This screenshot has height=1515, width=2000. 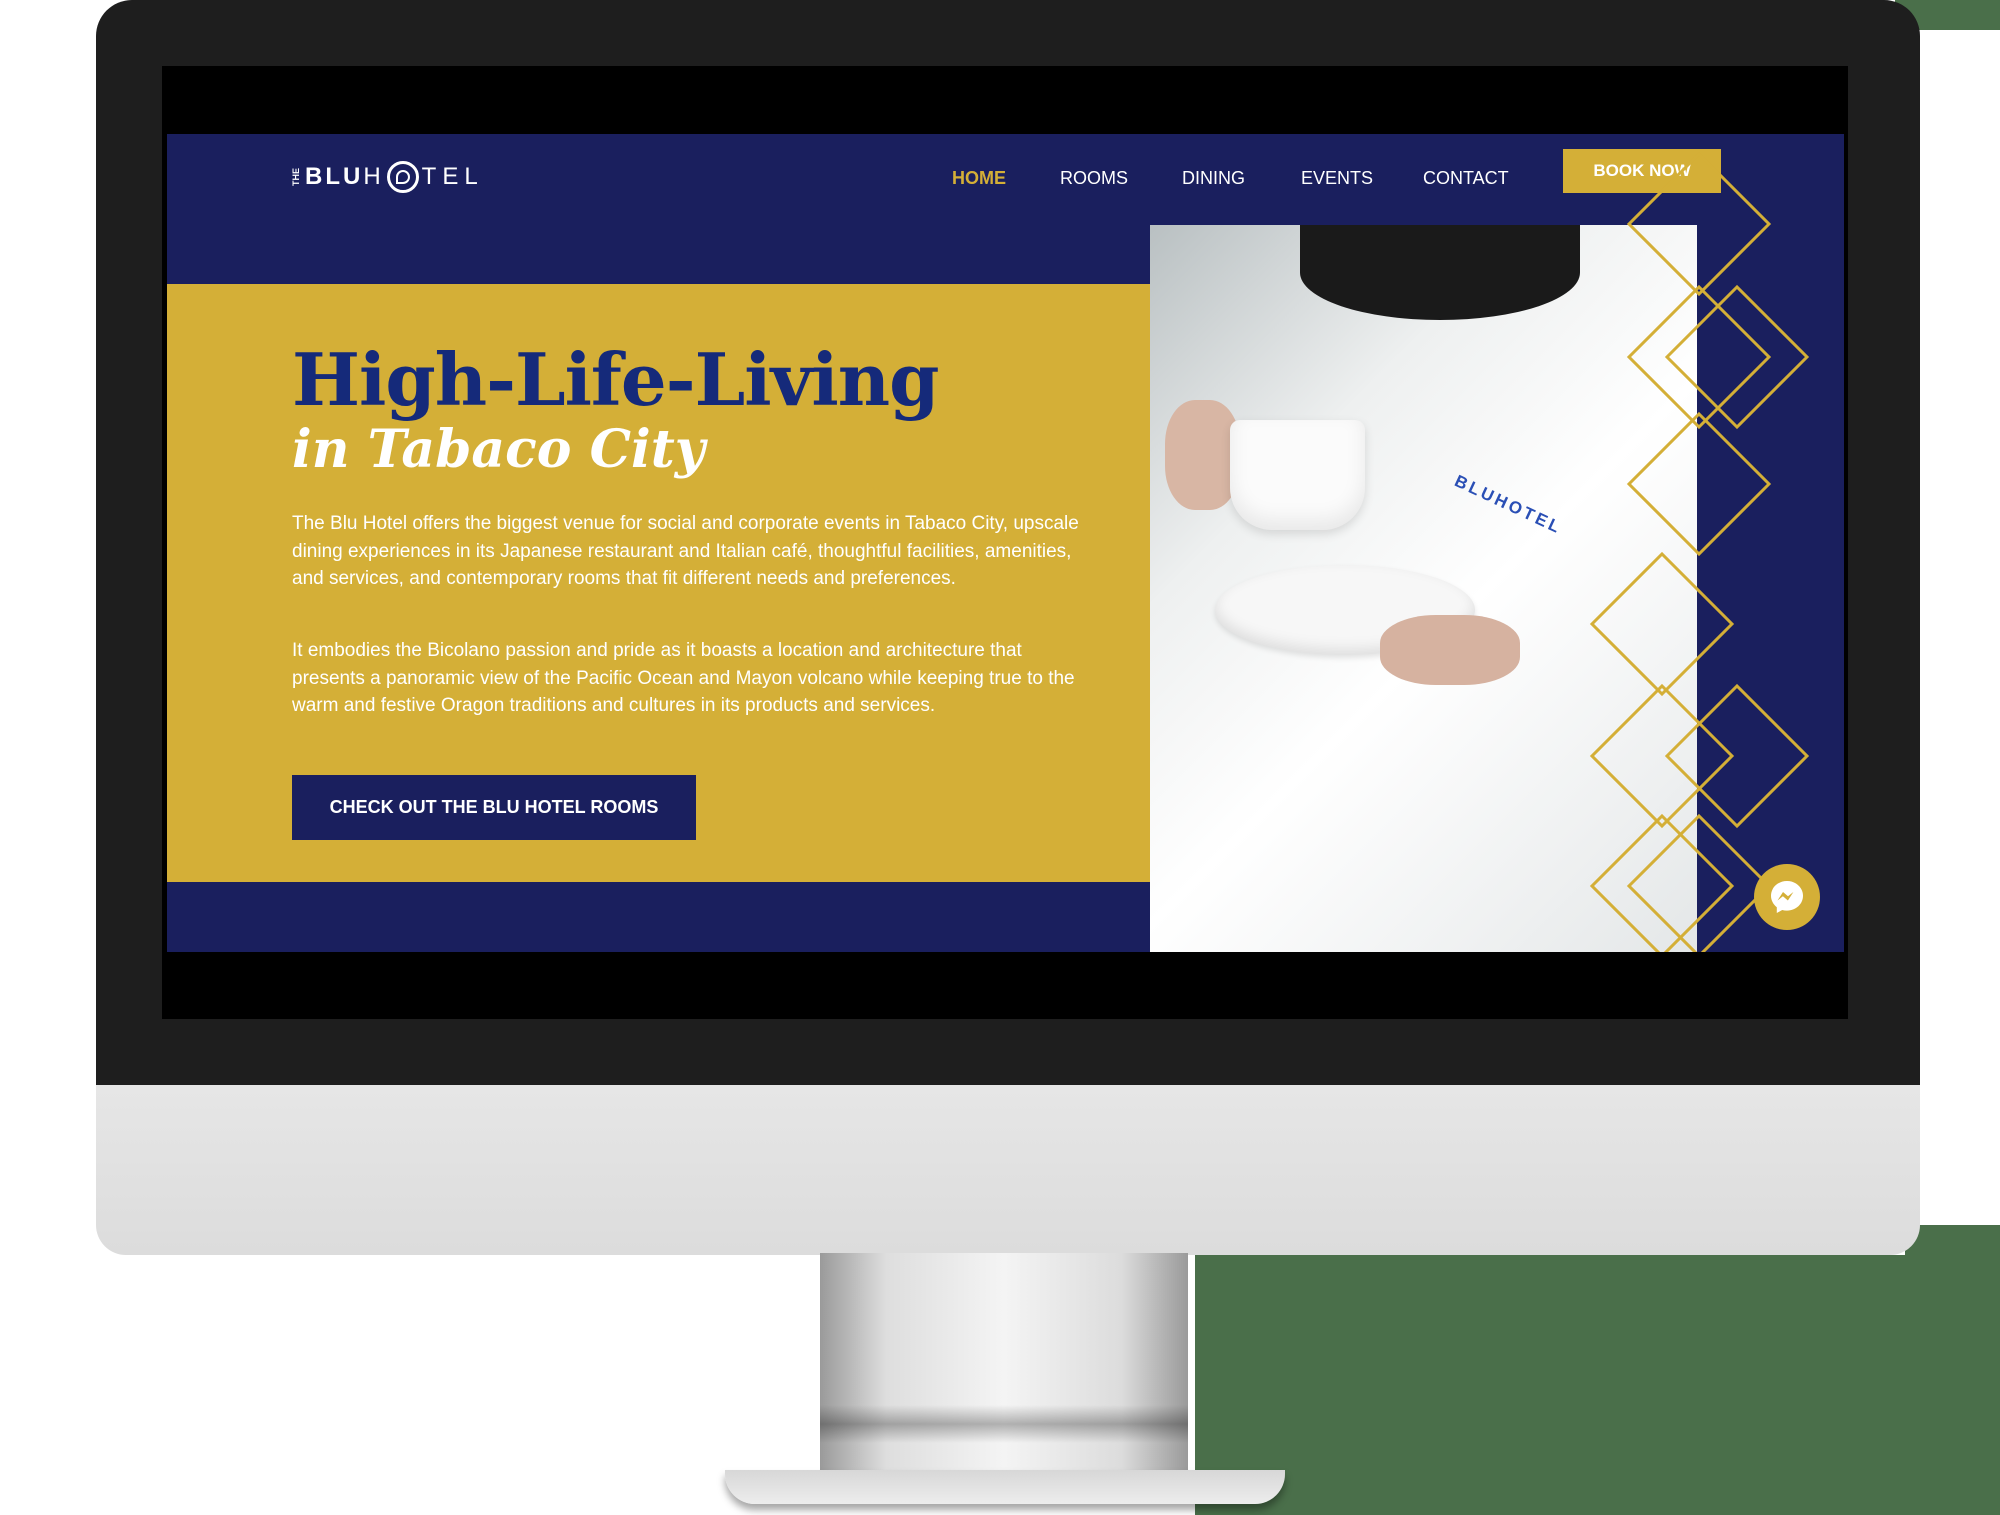 I want to click on diamond-pattern, so click(x=1699, y=551).